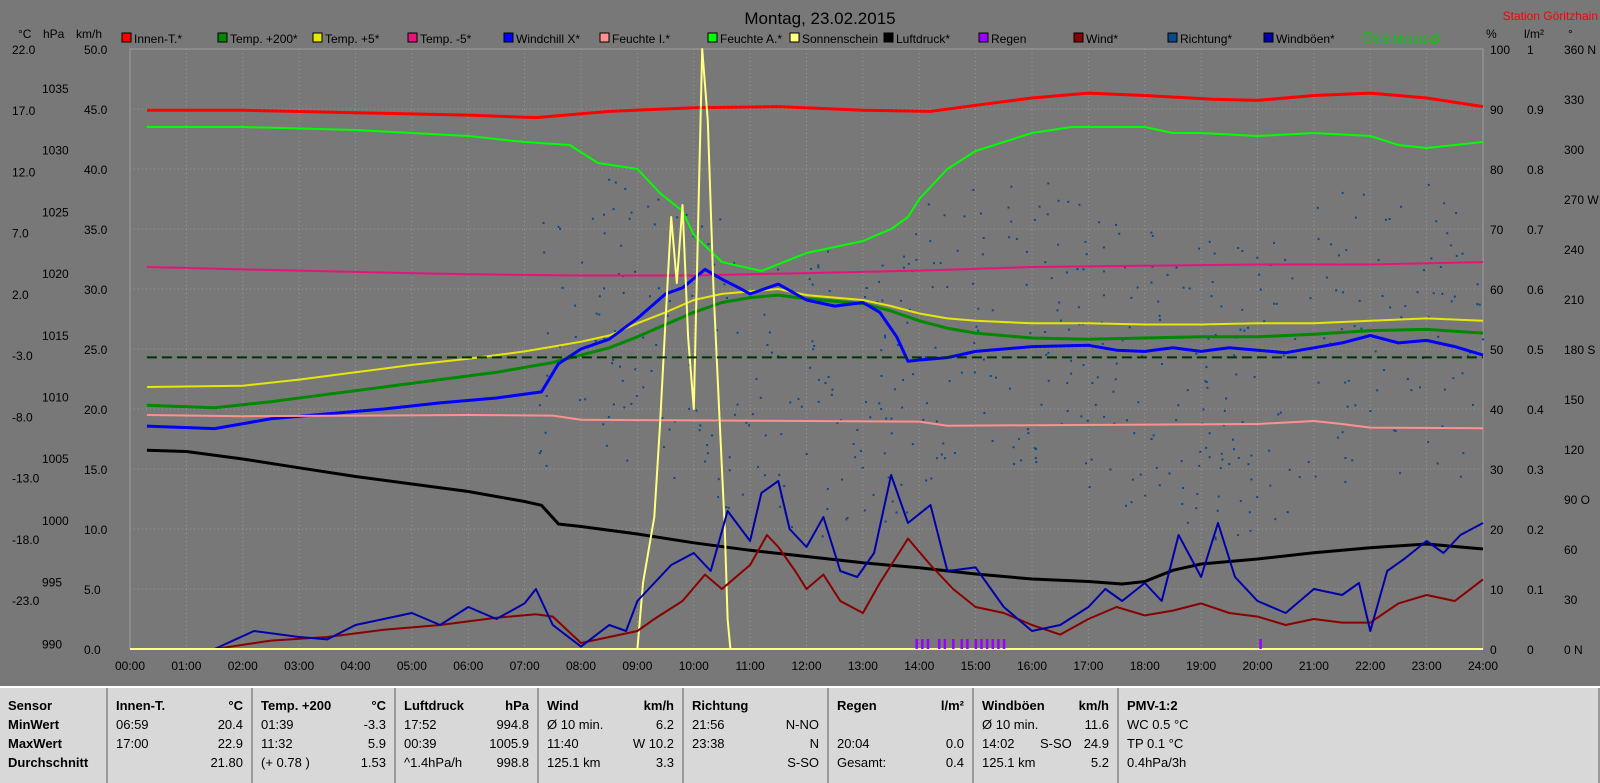 Image resolution: width=1600 pixels, height=783 pixels. Describe the element at coordinates (945, 644) in the screenshot. I see `rain-bar` at that location.